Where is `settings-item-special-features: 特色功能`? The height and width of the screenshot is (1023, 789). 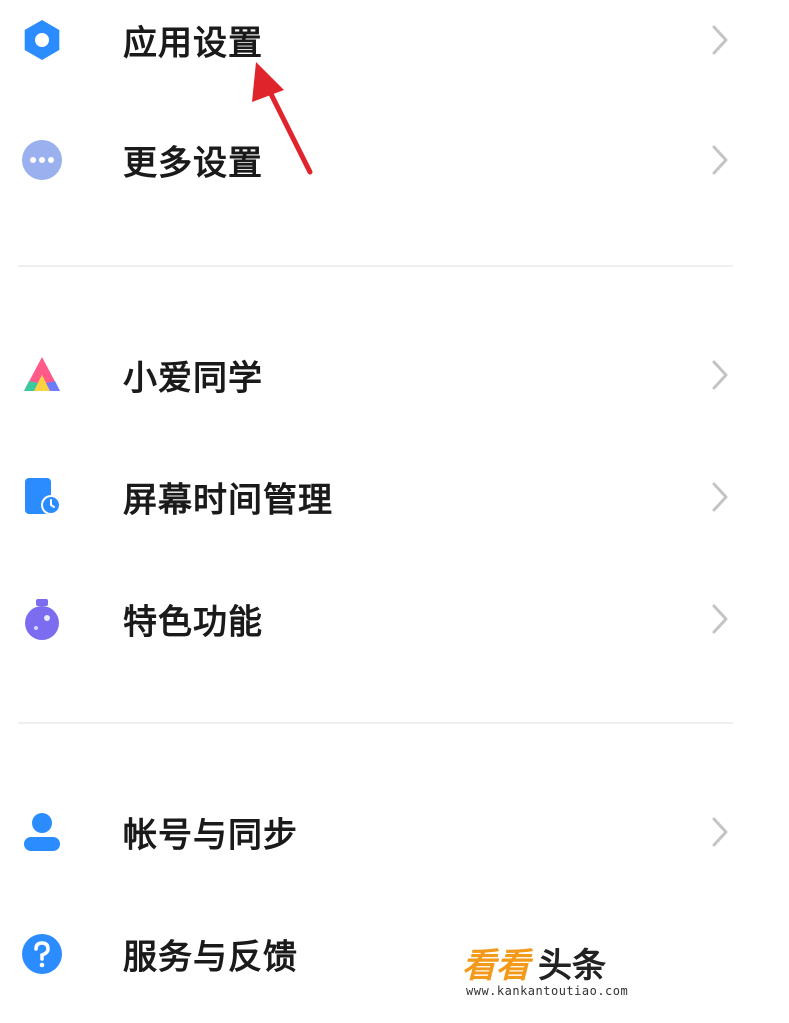 settings-item-special-features: 特色功能 is located at coordinates (394, 619).